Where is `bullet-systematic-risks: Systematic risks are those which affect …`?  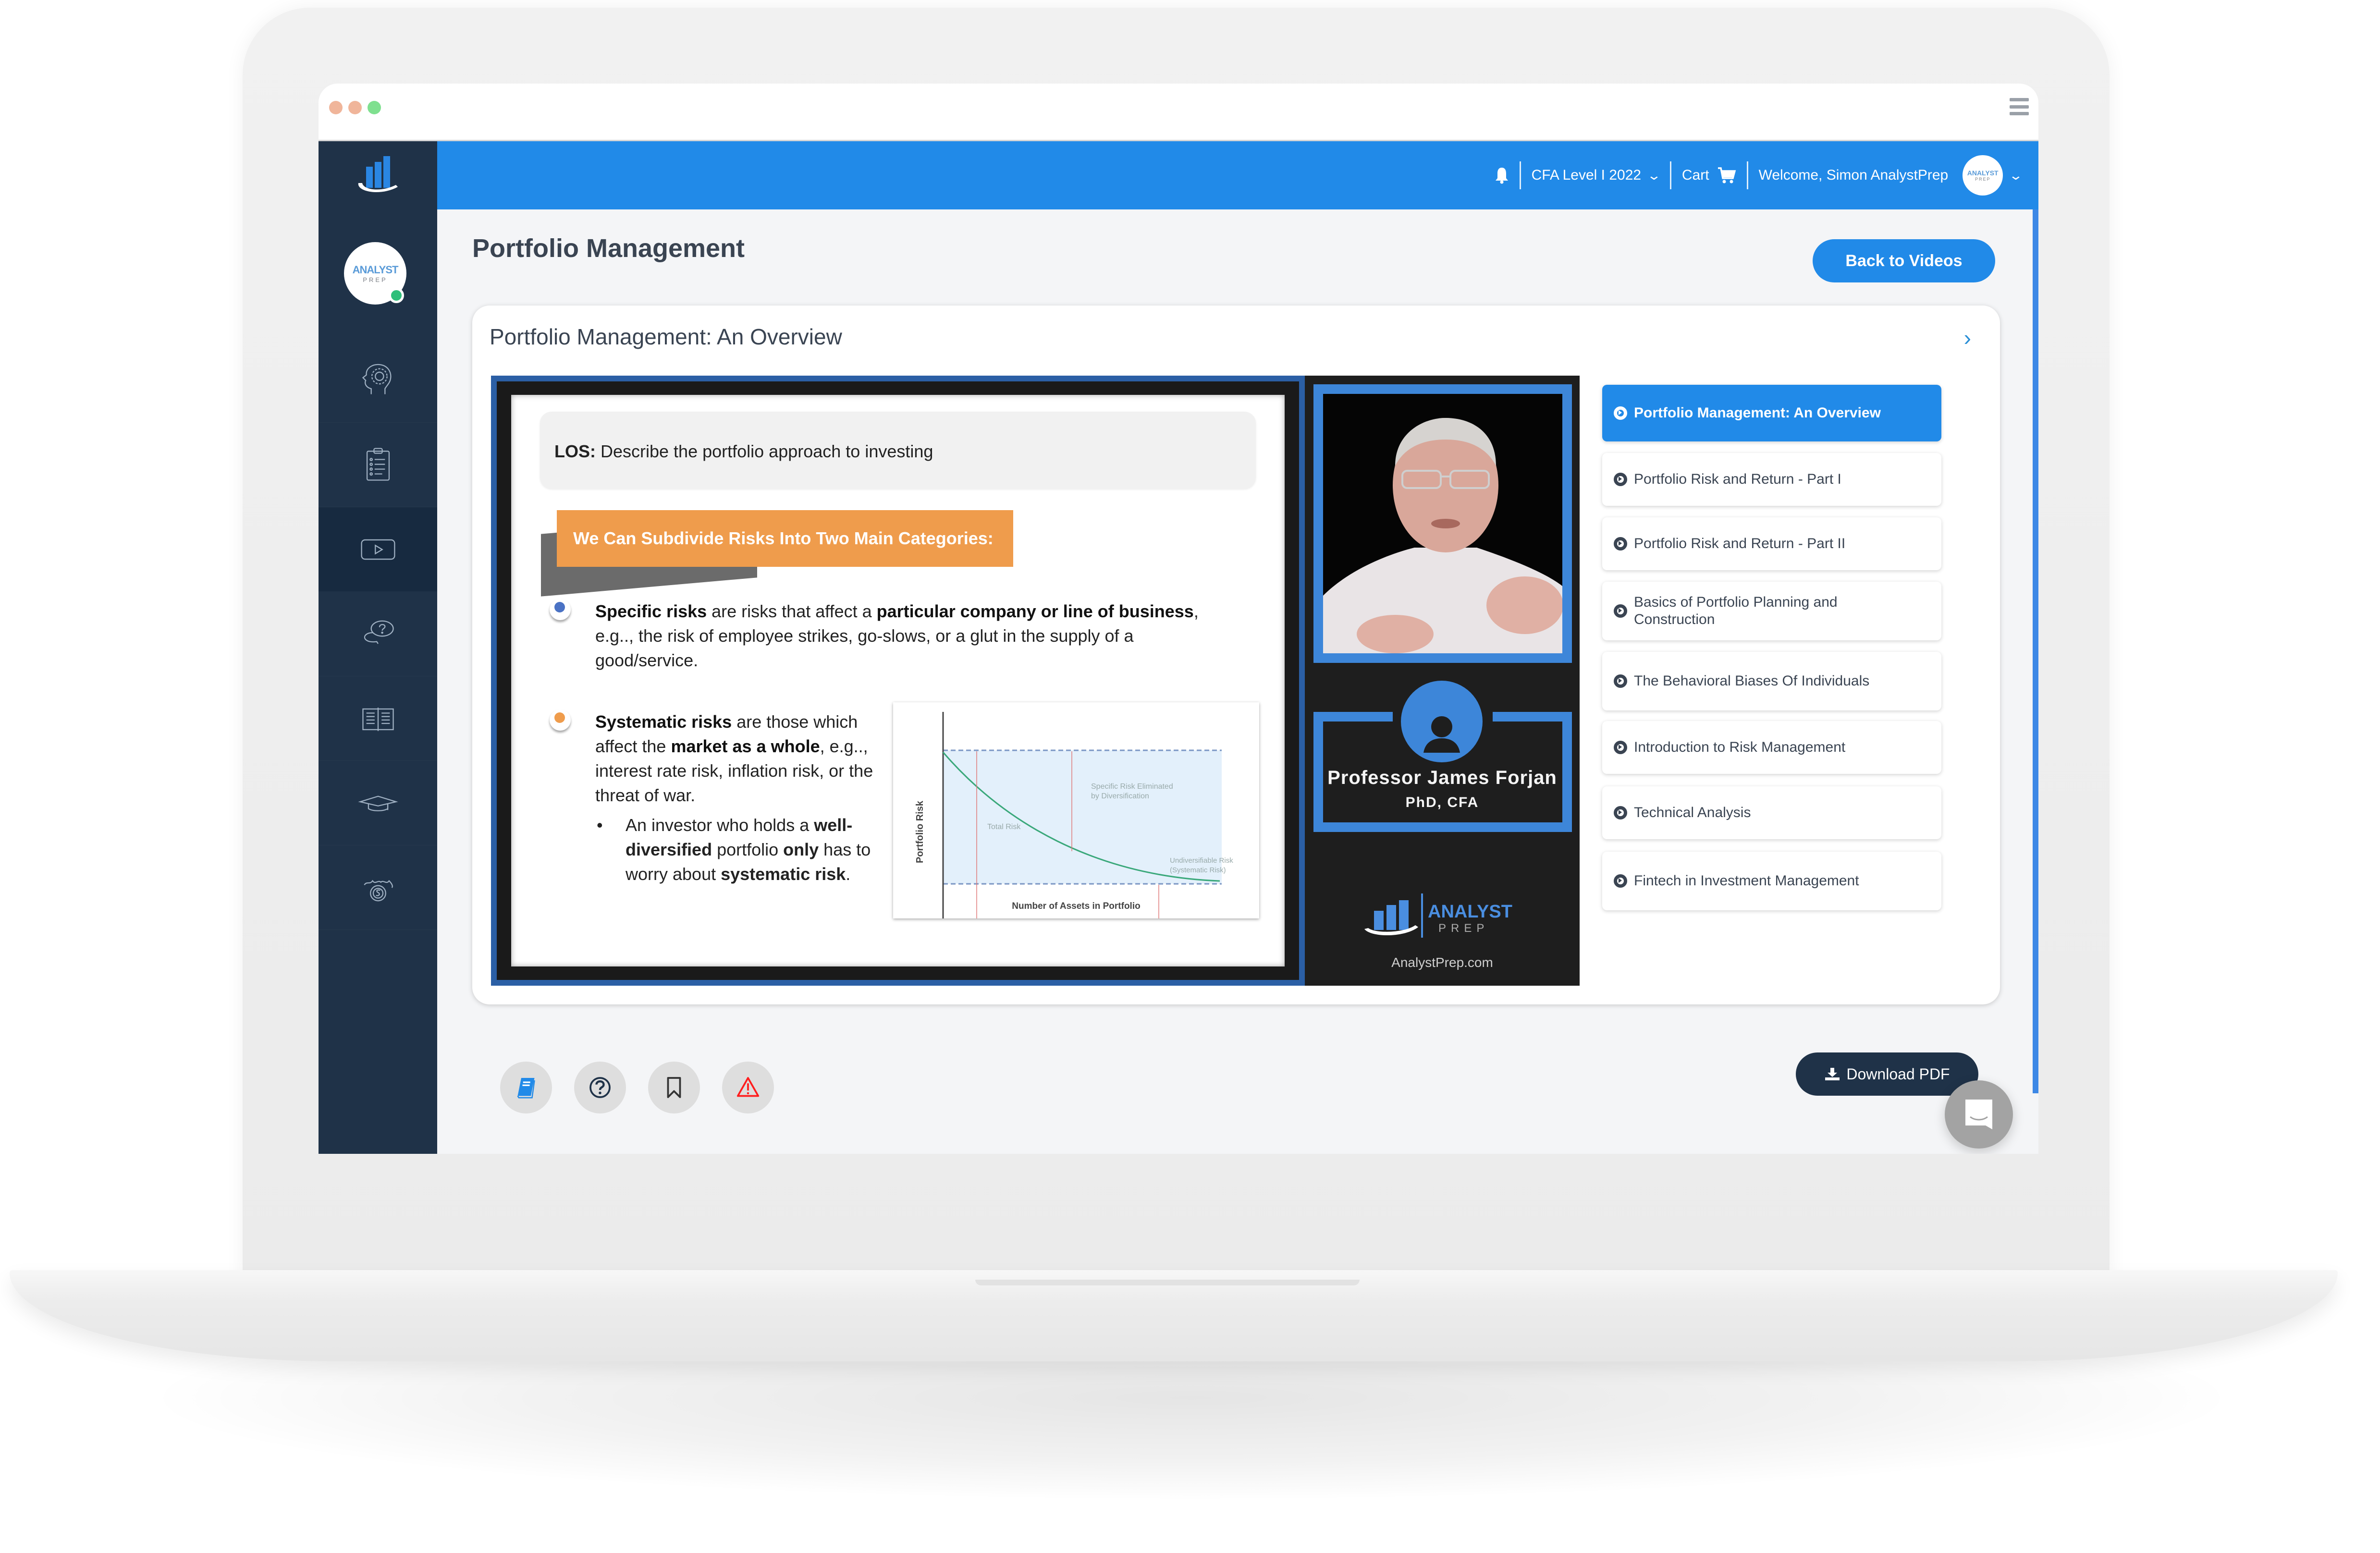 bullet-systematic-risks: Systematic risks are those which affect … is located at coordinates (739, 758).